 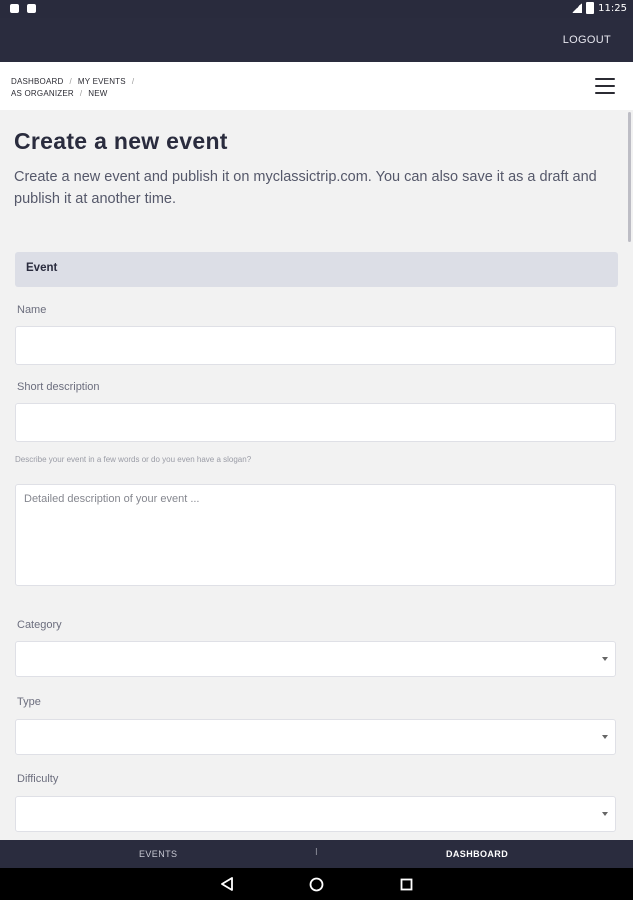 I want to click on app-header: LOGOUT, so click(x=316, y=40).